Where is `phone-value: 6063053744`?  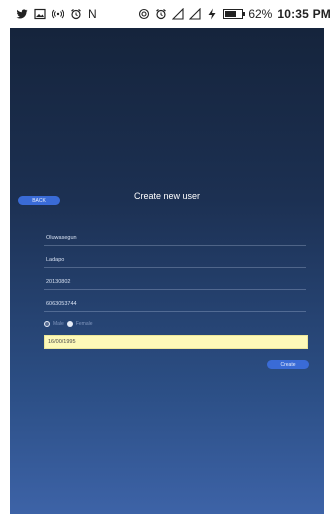 phone-value: 6063053744 is located at coordinates (61, 304).